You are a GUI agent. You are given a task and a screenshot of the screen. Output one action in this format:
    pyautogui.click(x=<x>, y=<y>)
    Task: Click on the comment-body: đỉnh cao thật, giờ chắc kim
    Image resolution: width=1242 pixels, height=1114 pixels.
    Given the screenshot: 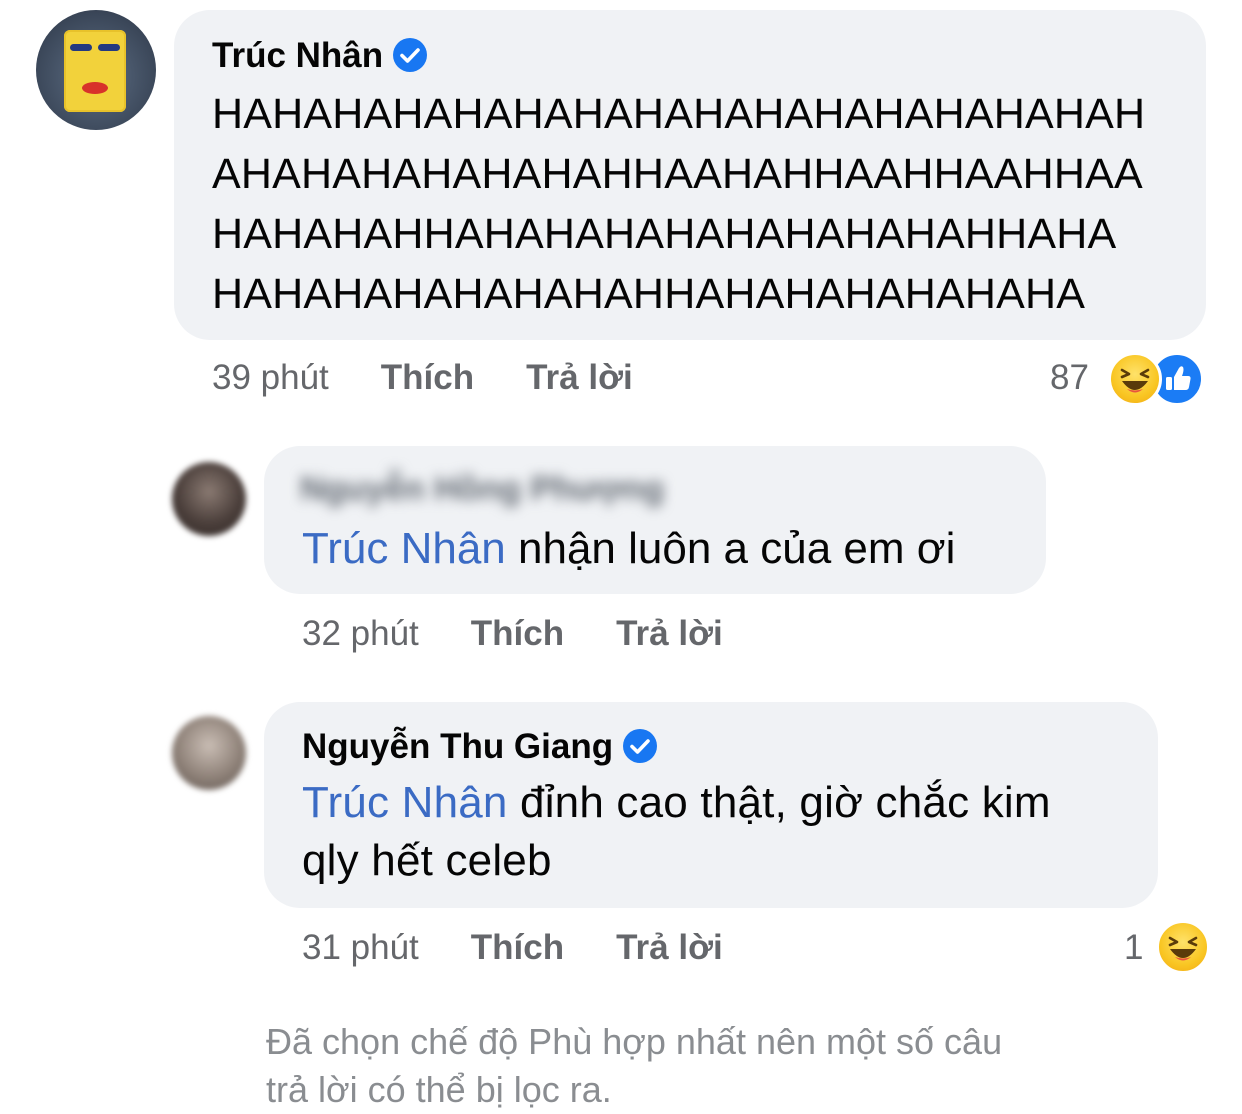 What is the action you would take?
    pyautogui.click(x=779, y=802)
    